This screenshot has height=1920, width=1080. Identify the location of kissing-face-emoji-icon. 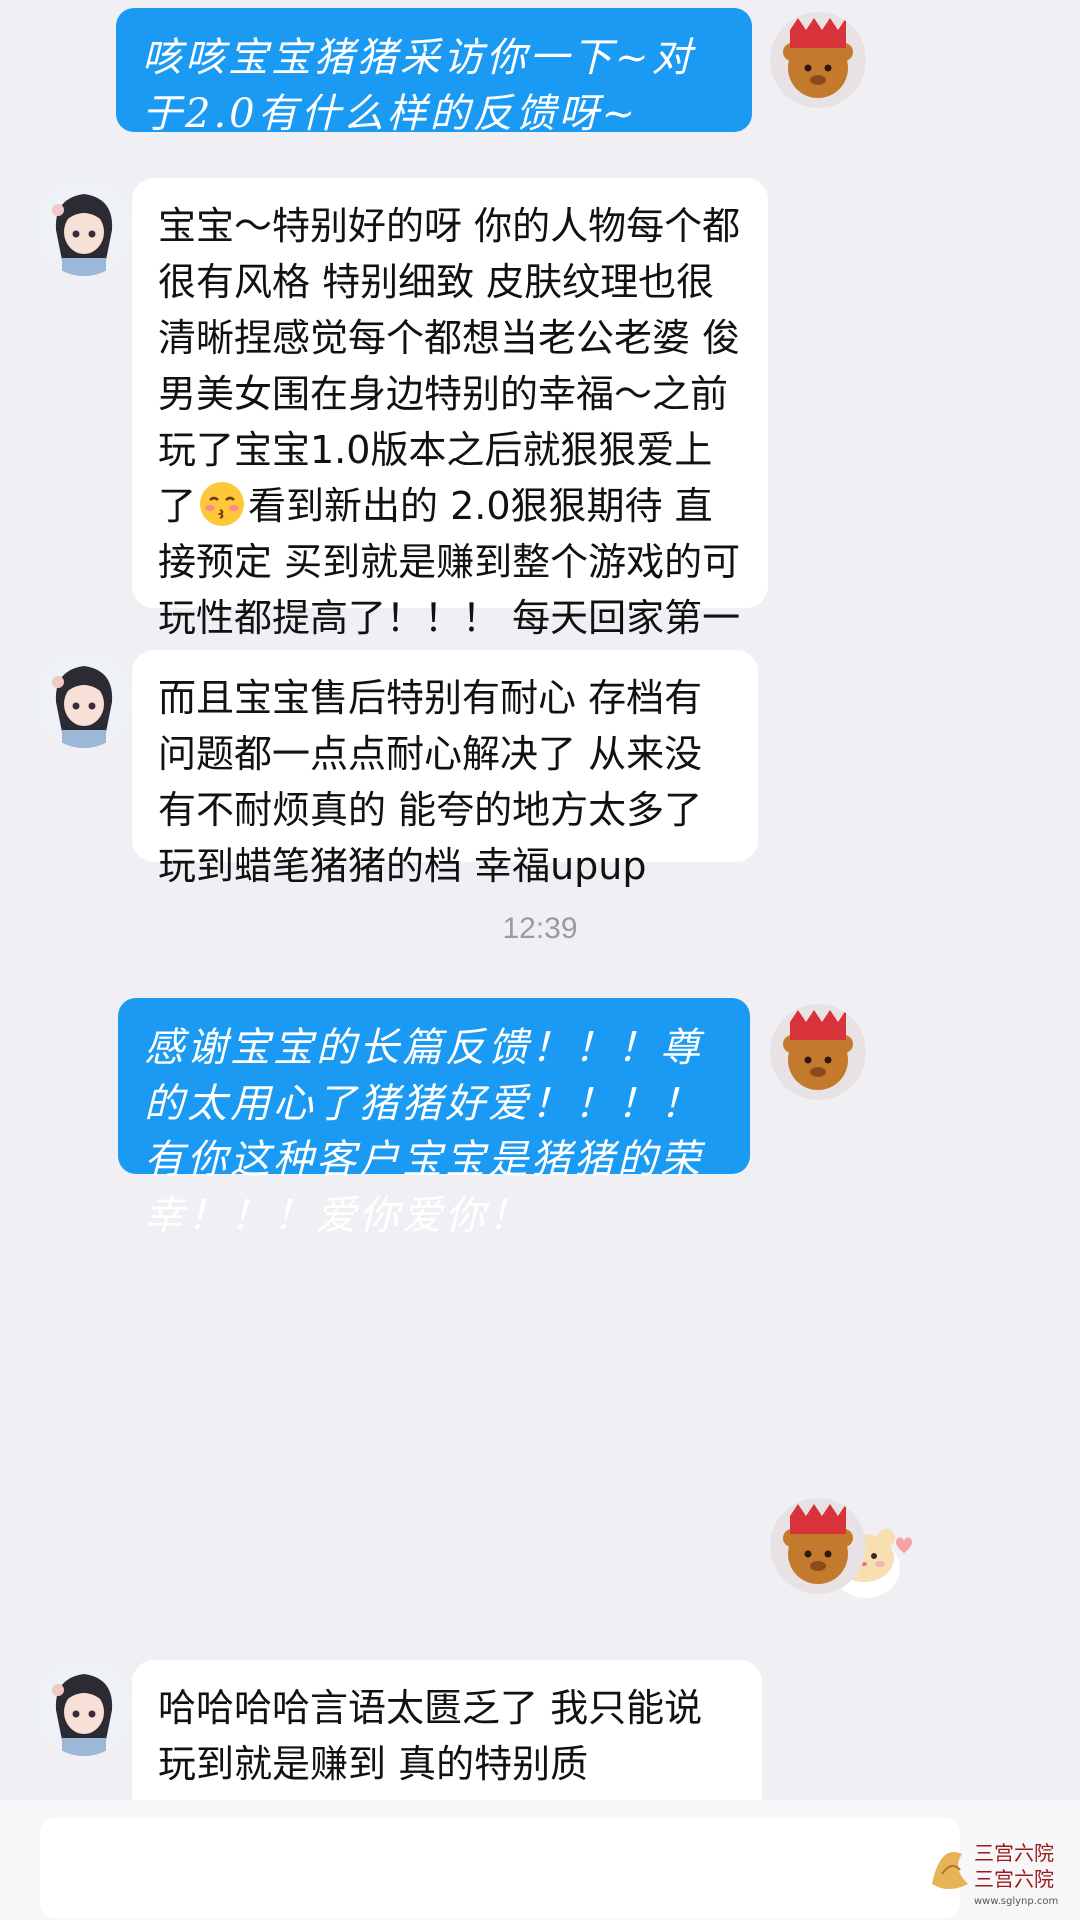
(222, 504).